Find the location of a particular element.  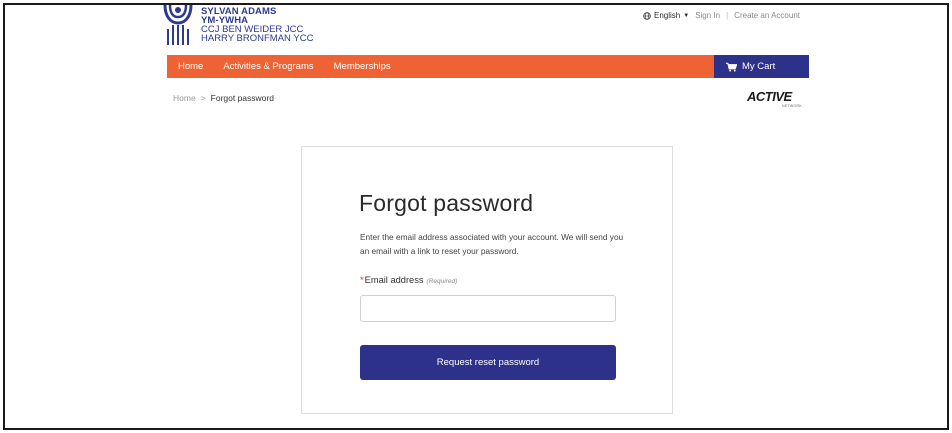

active-network-logo: ACTIVE NETWORK is located at coordinates (778, 100).